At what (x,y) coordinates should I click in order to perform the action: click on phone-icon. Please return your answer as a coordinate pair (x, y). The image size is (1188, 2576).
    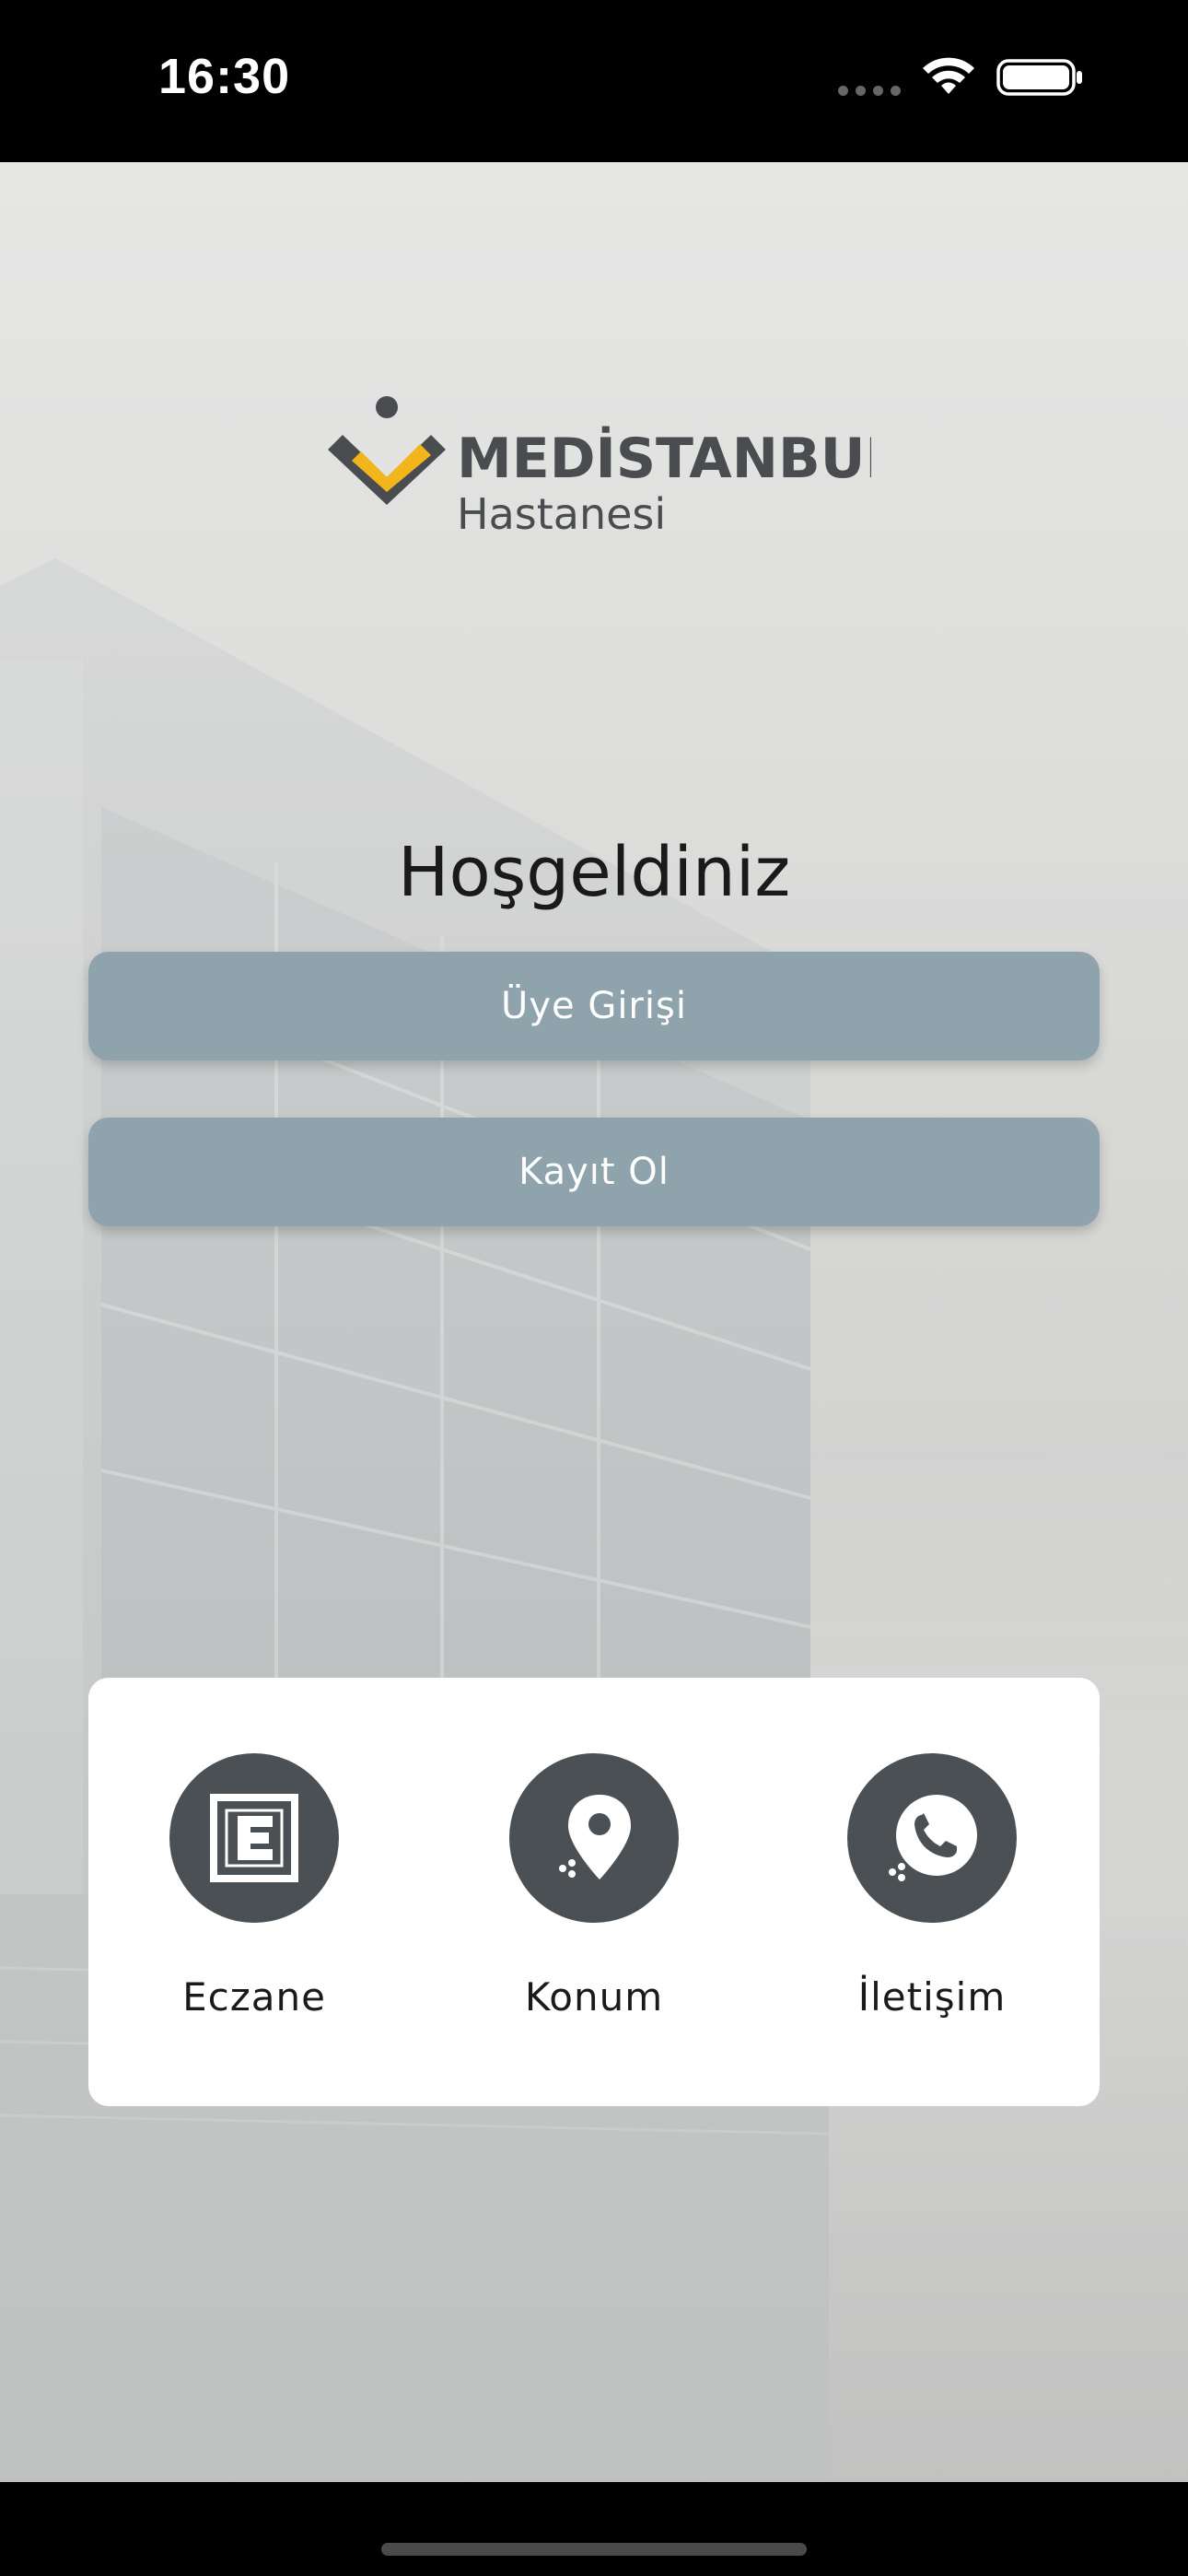
    Looking at the image, I should click on (933, 1838).